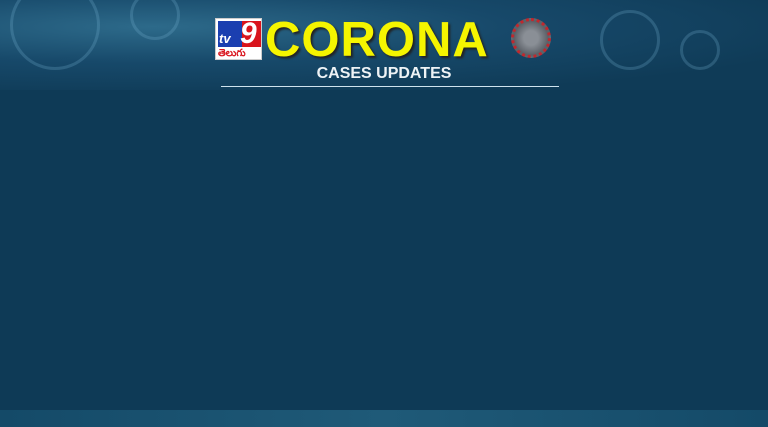 The image size is (768, 427). Describe the element at coordinates (377, 40) in the screenshot. I see `page-title: CORONA` at that location.